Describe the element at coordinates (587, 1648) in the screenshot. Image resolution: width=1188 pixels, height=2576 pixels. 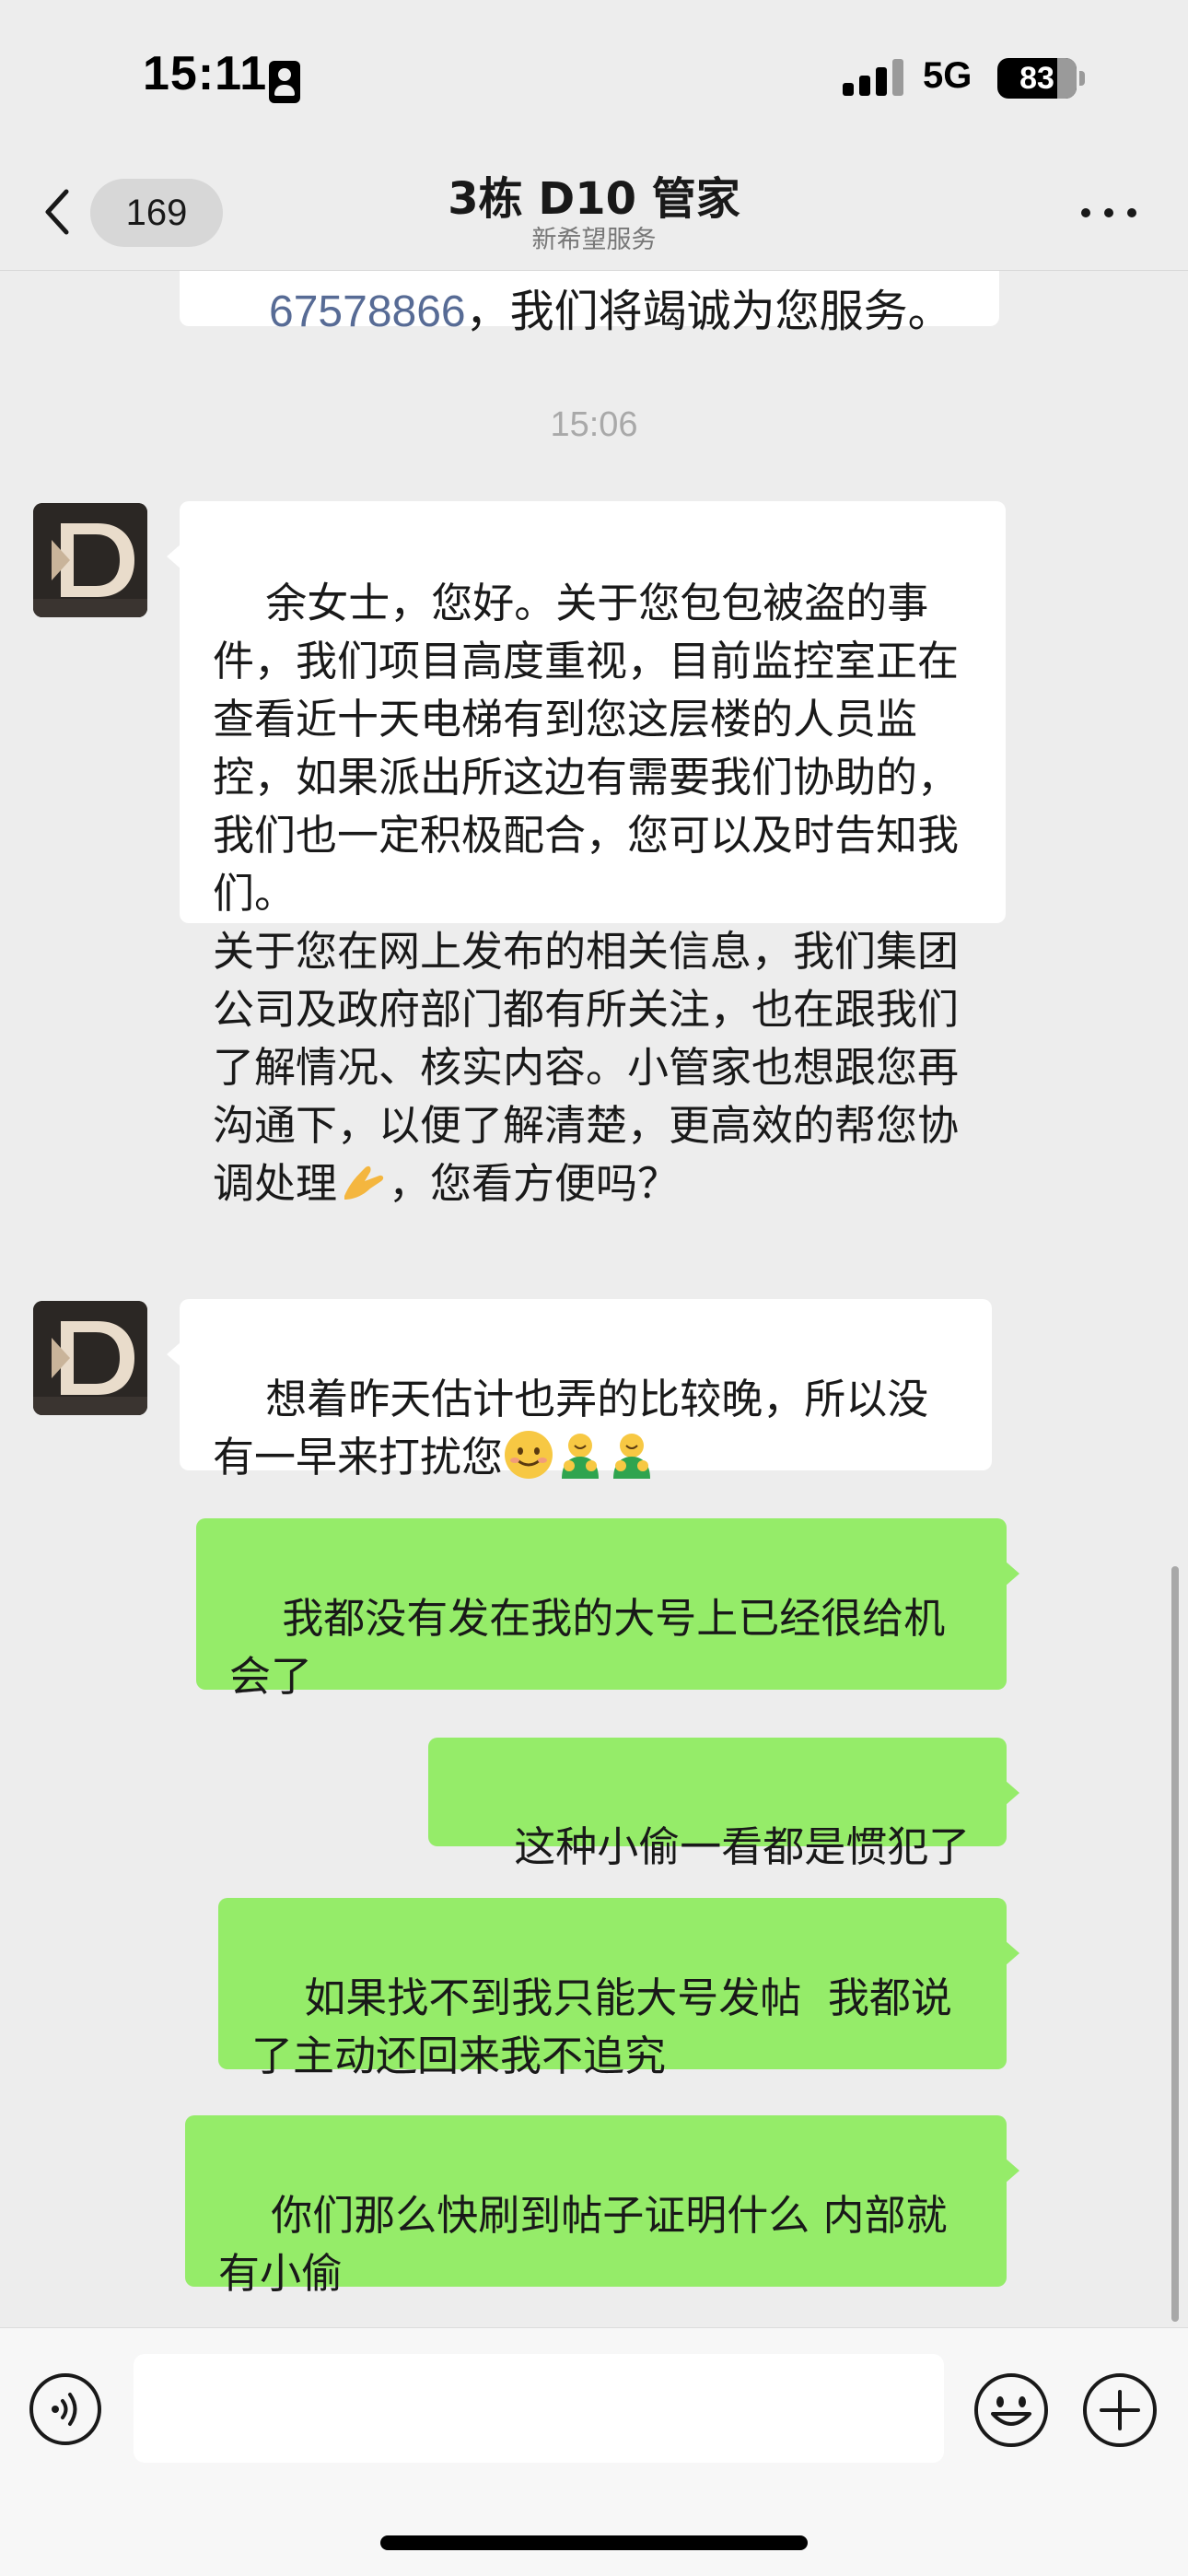
I see `message-text: 我都没有发在我的大号上已经很给机会了` at that location.